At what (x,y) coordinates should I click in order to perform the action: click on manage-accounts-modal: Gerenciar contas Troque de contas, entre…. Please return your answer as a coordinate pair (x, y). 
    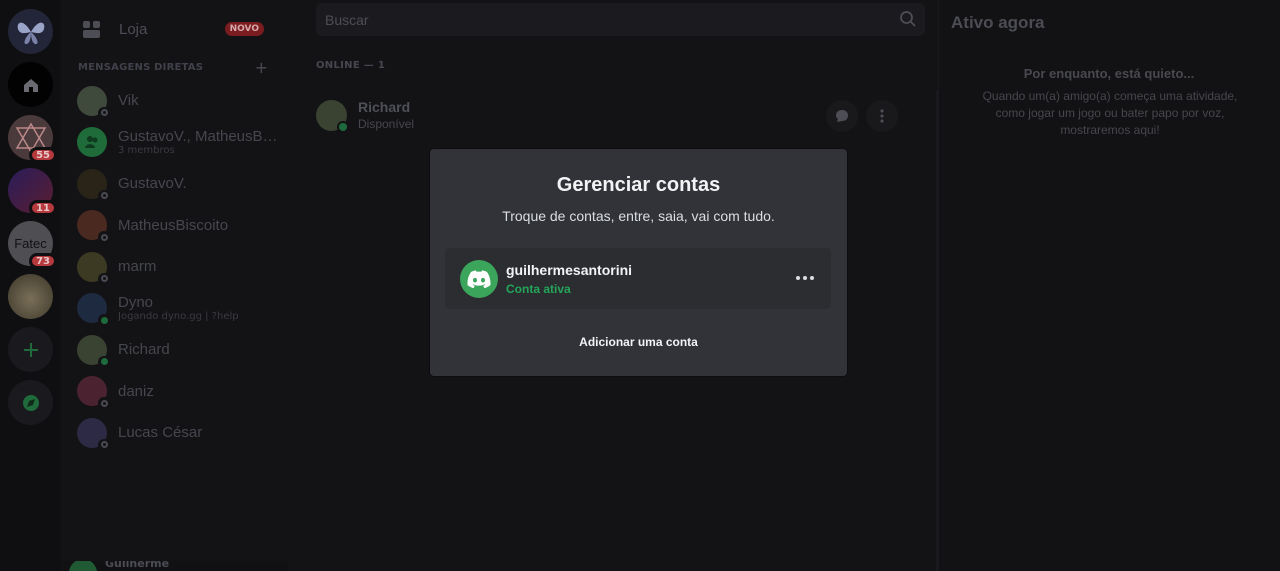
    Looking at the image, I should click on (638, 262).